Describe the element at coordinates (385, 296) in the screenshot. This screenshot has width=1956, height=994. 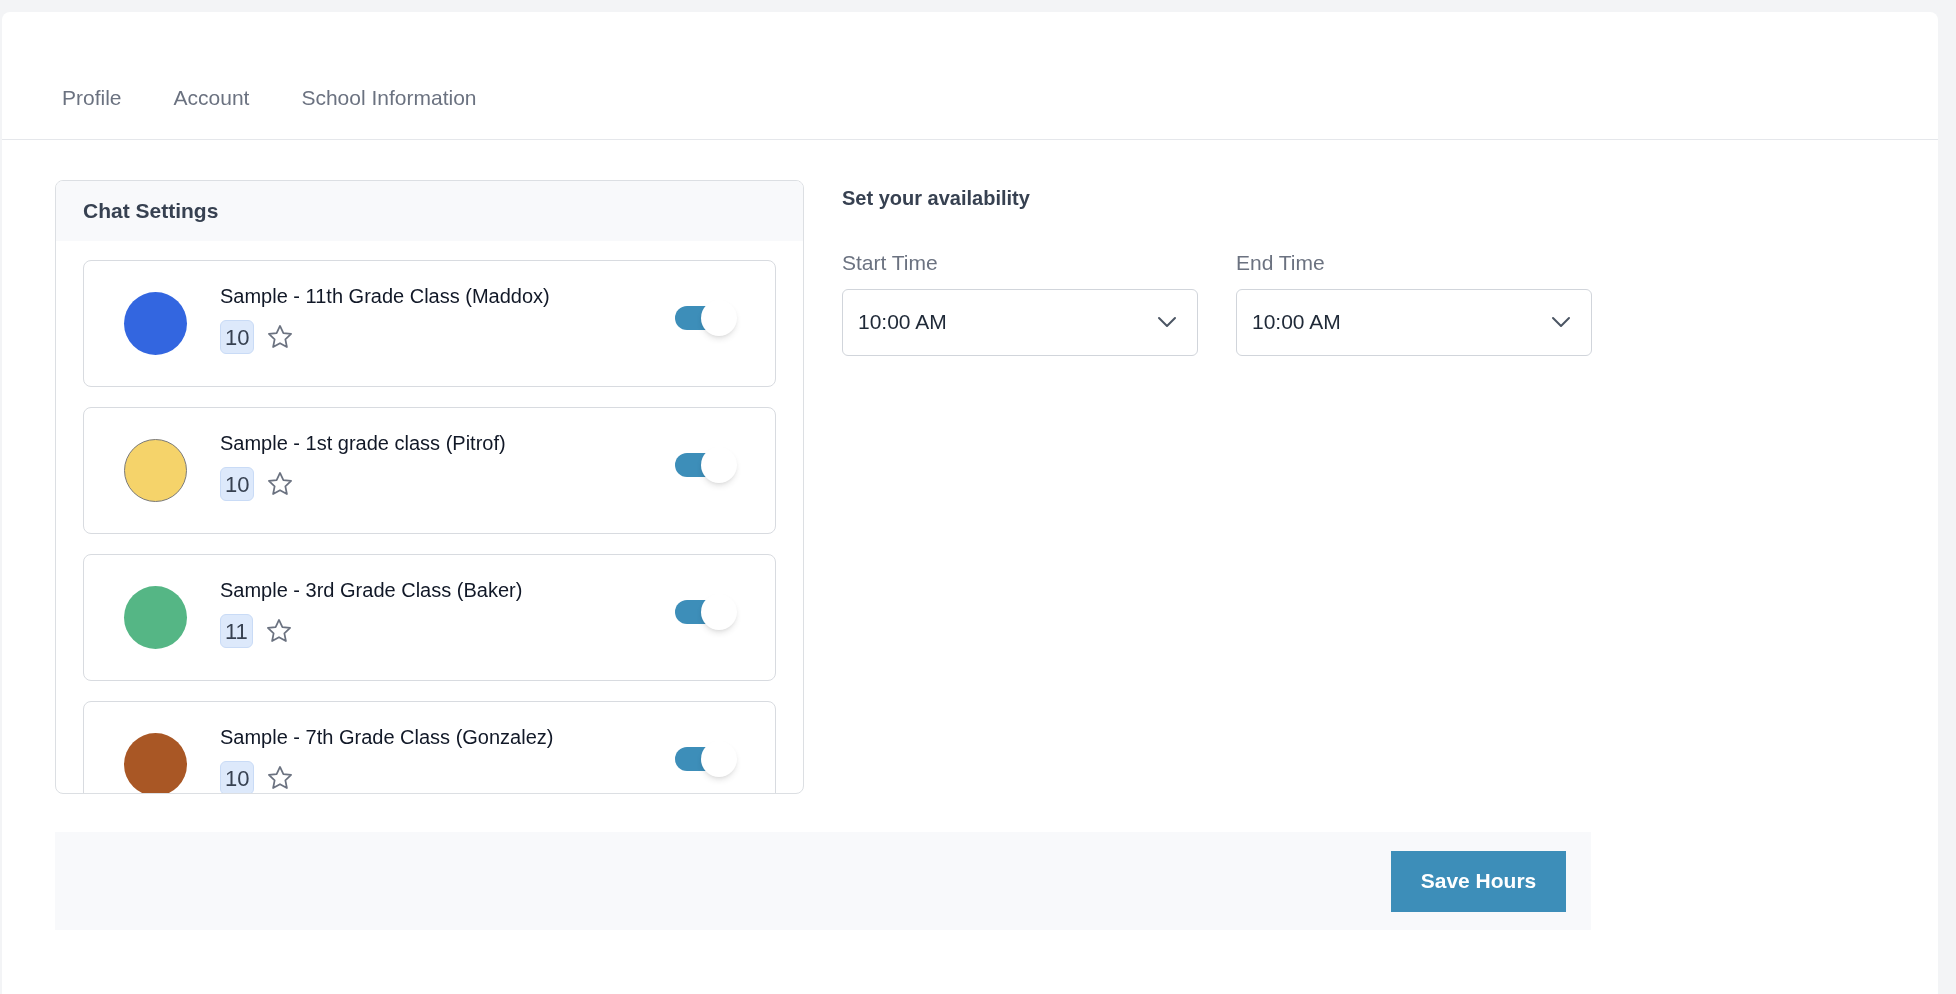
I see `class-name: Sample - 11th Grade Class (Maddox)` at that location.